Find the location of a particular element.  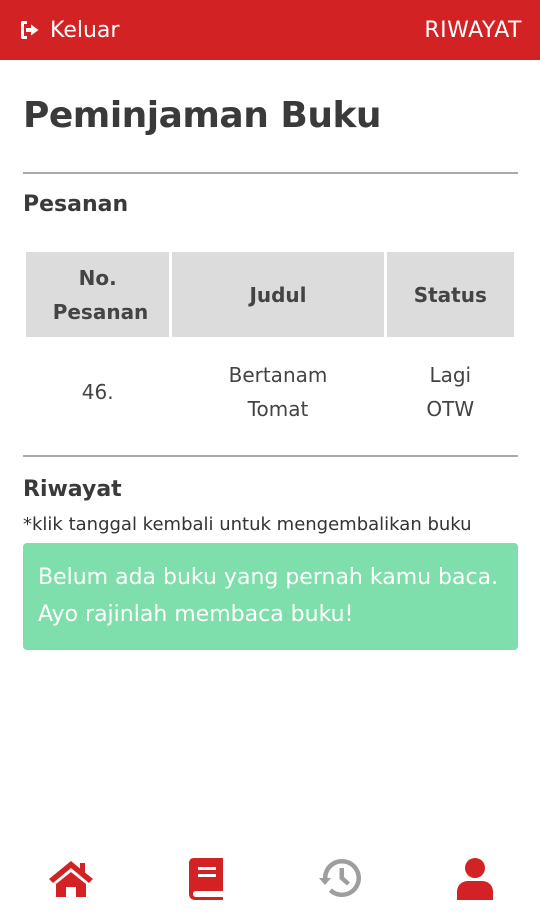

order-number-cell: 46. is located at coordinates (97, 392).